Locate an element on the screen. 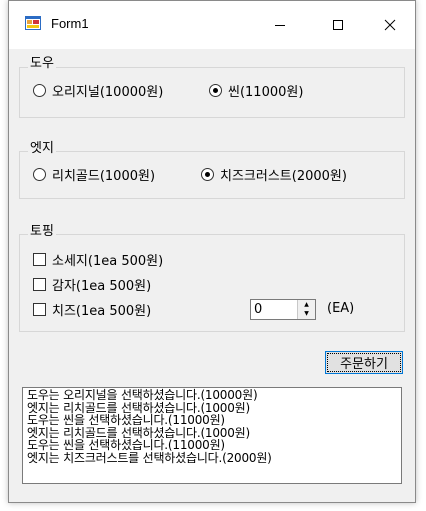 This screenshot has width=426, height=511. minimize-button is located at coordinates (280, 25).